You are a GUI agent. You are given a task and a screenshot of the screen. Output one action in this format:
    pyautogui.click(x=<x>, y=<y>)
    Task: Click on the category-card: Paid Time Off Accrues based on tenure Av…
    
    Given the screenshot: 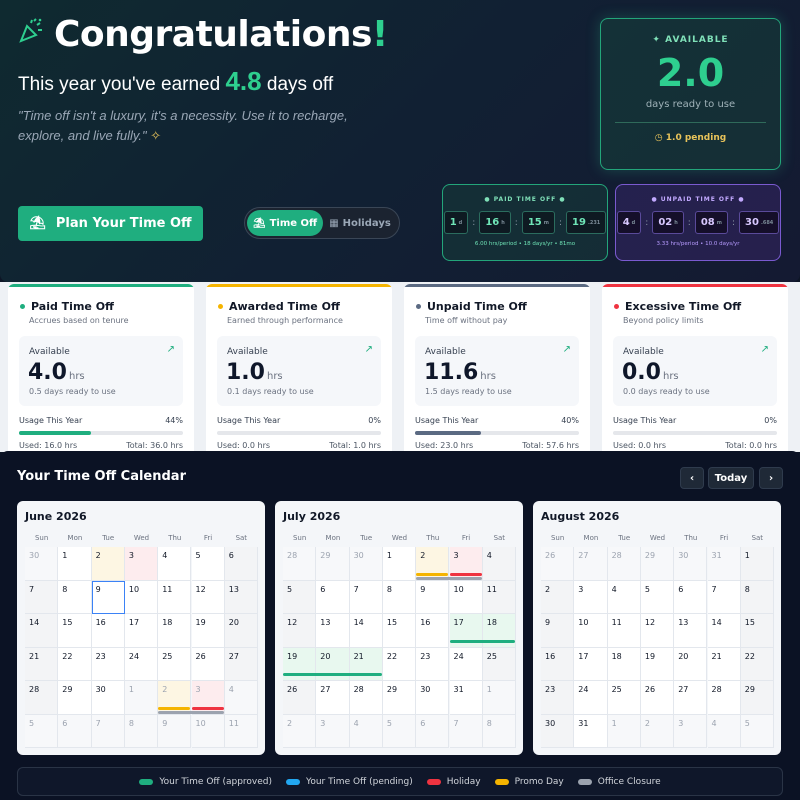 What is the action you would take?
    pyautogui.click(x=101, y=368)
    